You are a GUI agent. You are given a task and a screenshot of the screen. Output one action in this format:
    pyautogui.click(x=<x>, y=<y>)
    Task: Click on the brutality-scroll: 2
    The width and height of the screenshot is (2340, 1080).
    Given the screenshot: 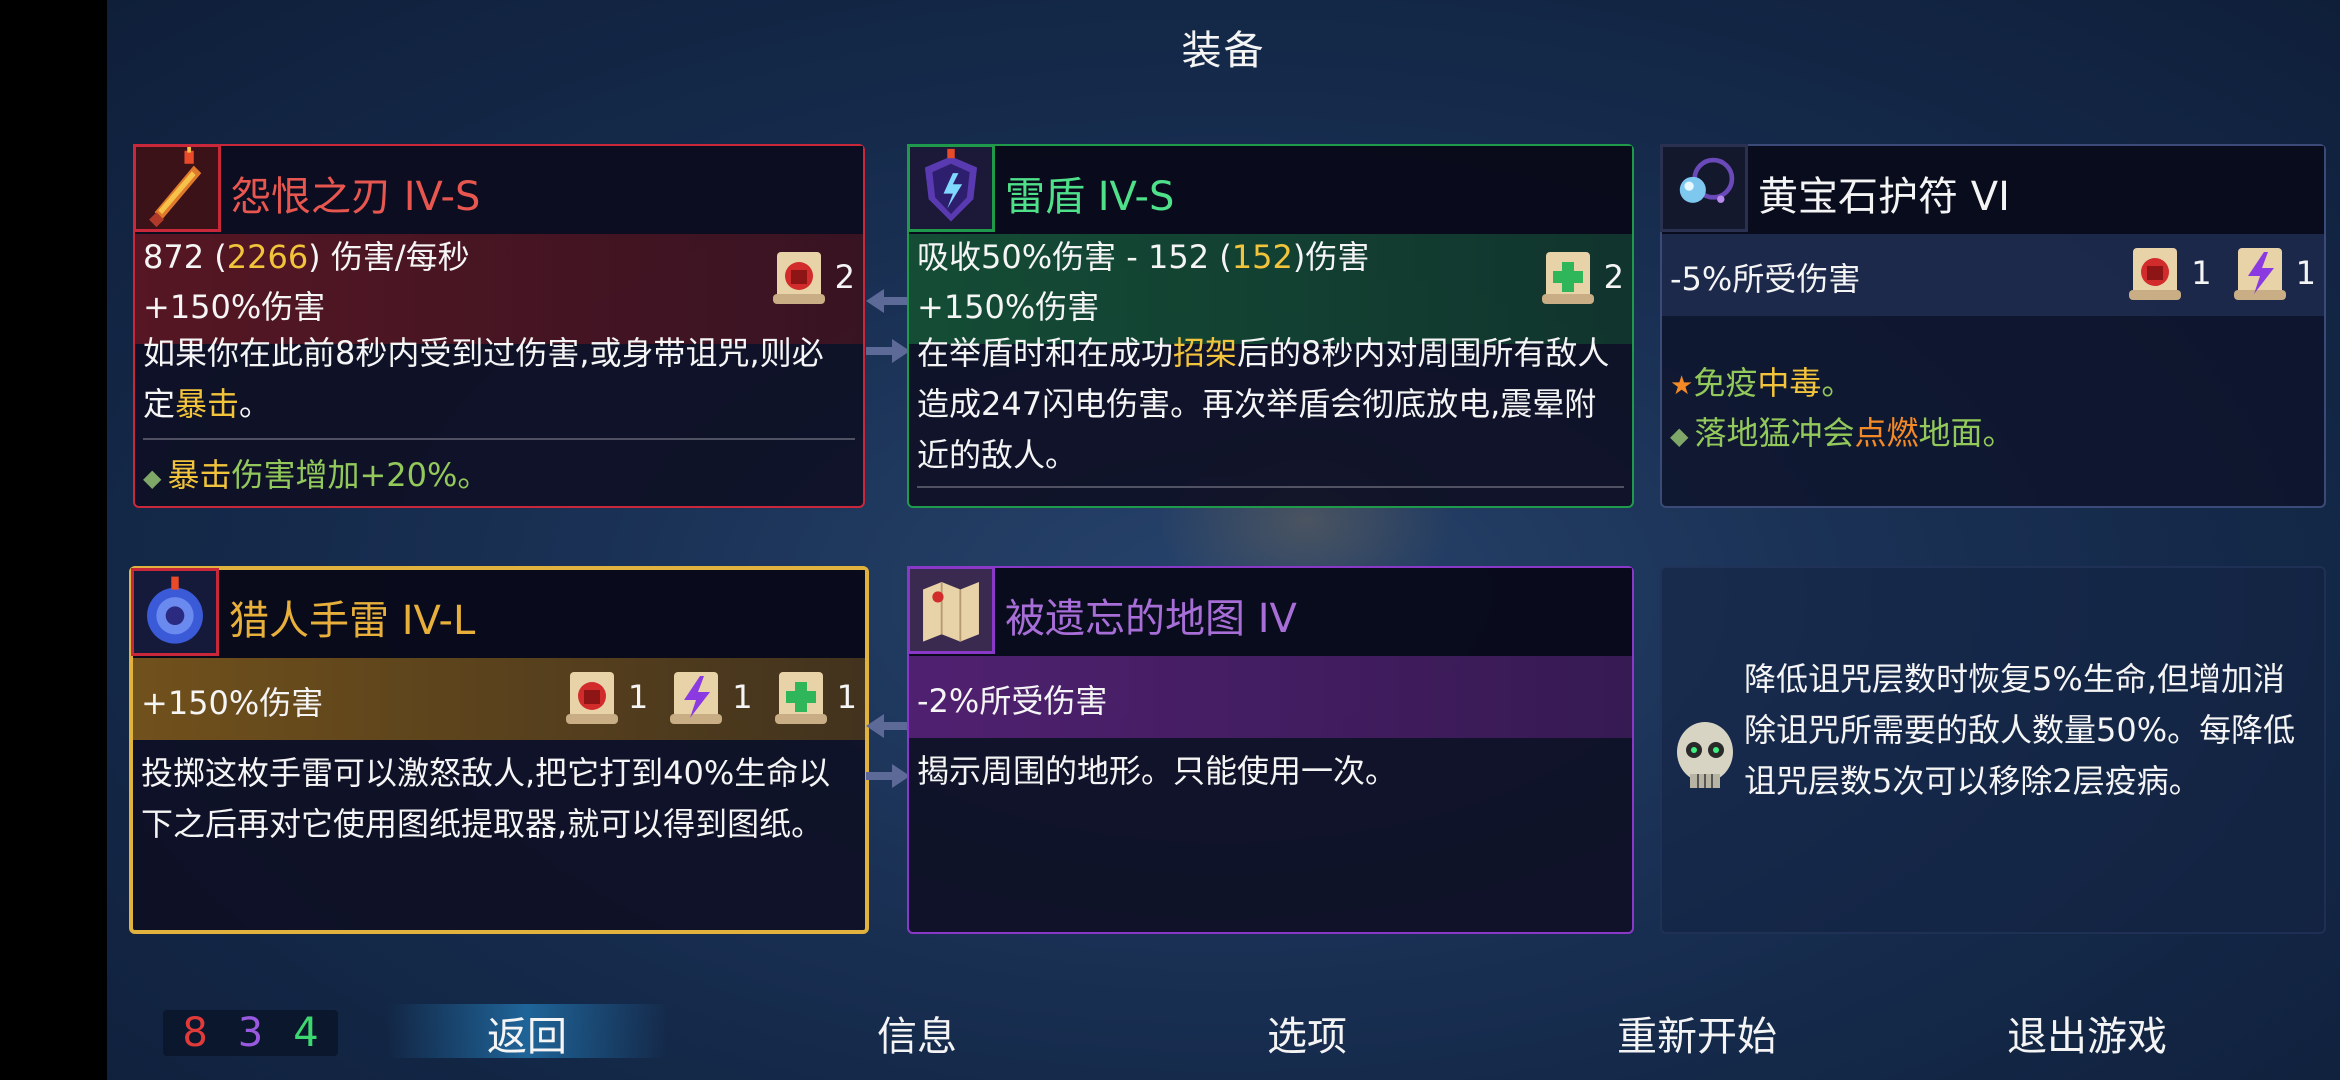 What is the action you would take?
    pyautogui.click(x=812, y=277)
    